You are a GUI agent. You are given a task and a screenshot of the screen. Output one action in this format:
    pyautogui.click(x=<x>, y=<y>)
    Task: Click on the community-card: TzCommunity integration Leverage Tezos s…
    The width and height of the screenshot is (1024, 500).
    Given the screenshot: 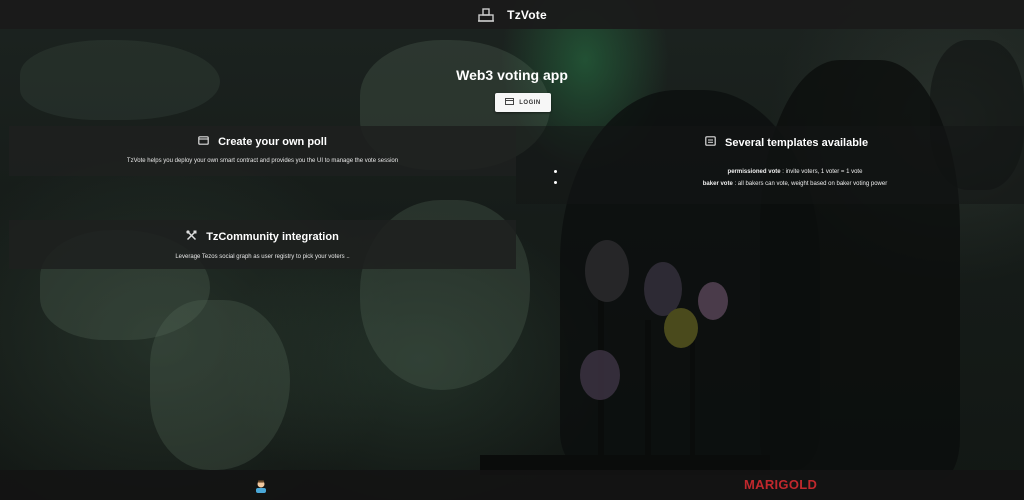 What is the action you would take?
    pyautogui.click(x=262, y=244)
    